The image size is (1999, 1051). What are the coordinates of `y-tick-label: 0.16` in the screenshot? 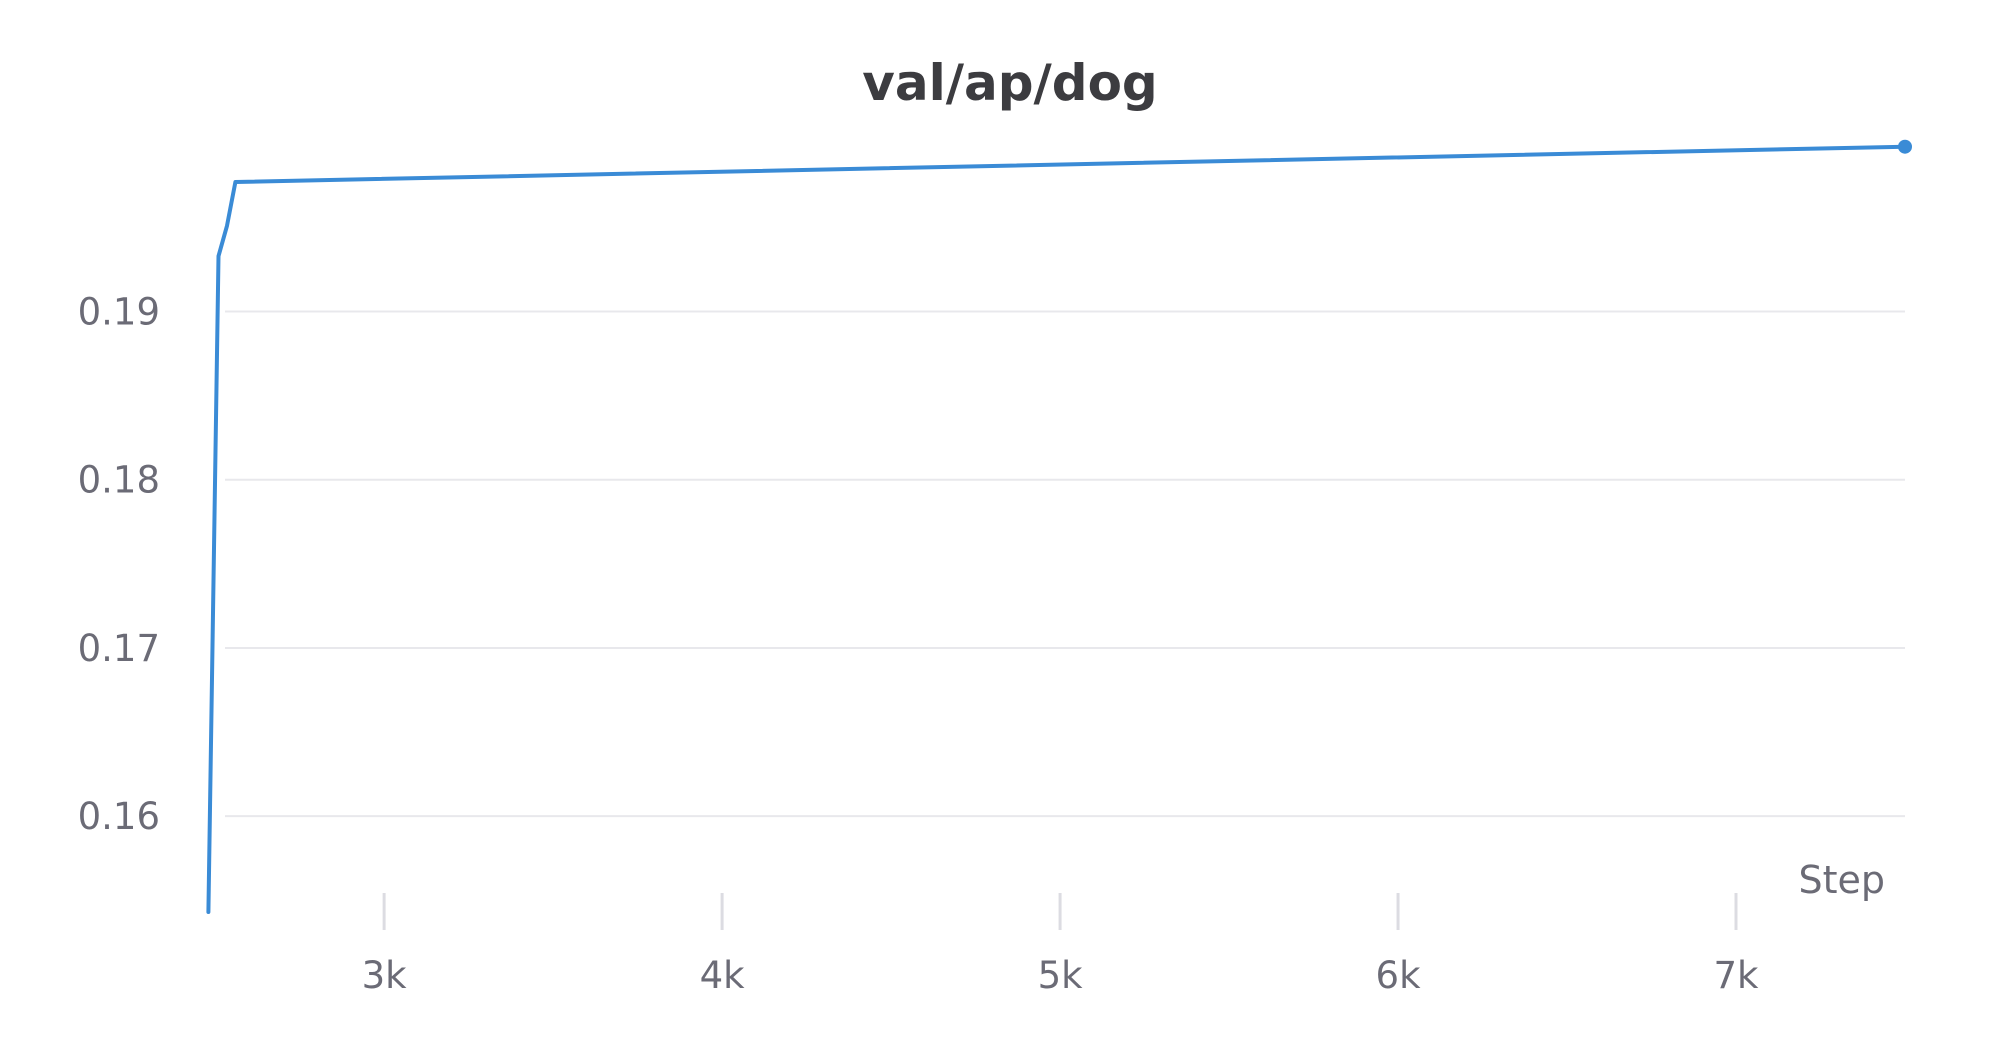 It's located at (119, 816).